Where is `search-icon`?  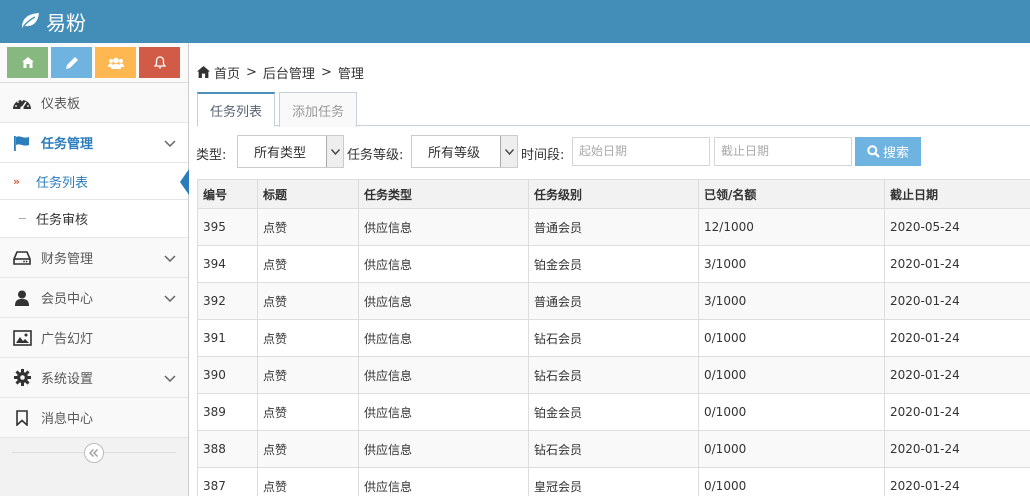
search-icon is located at coordinates (873, 151).